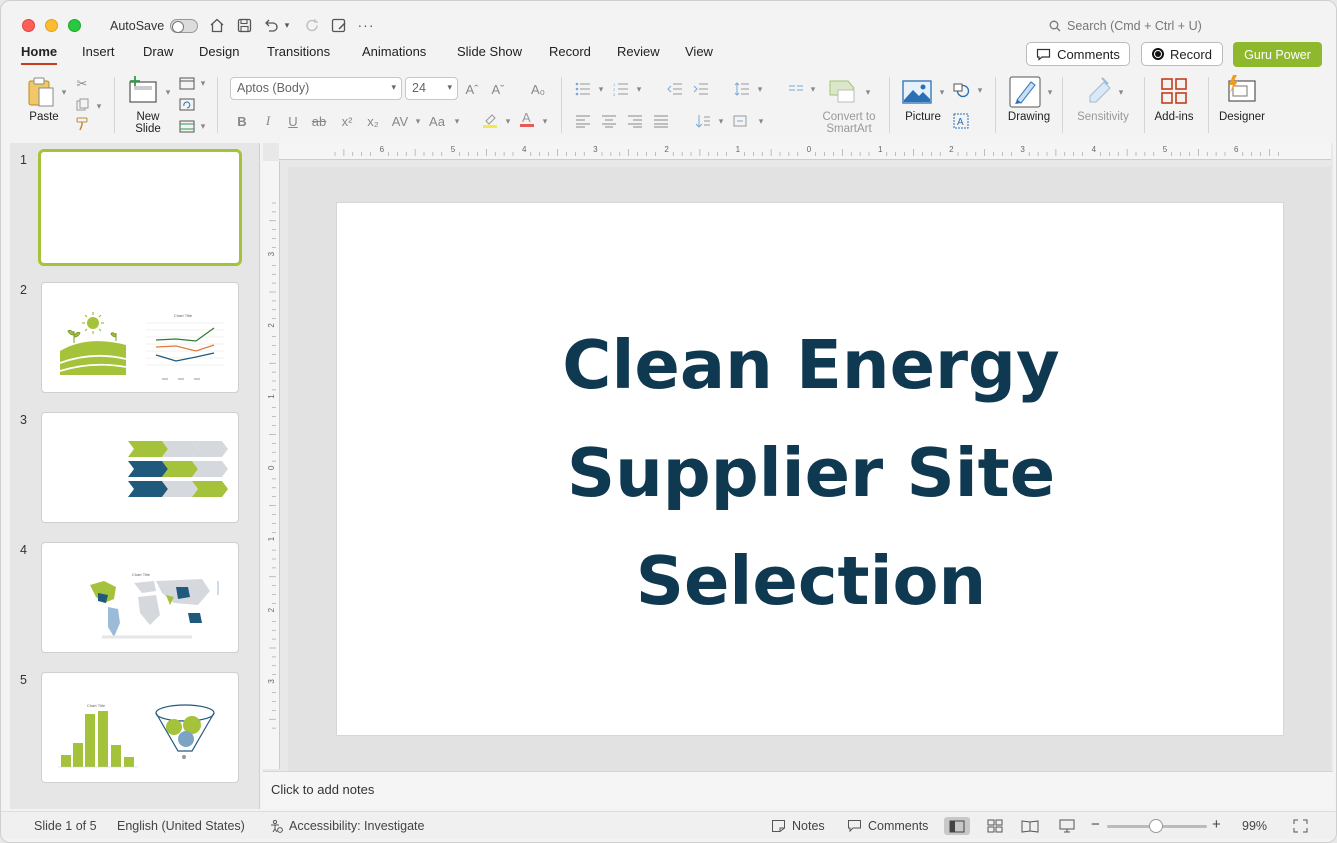  I want to click on maximize-window-button, so click(74, 25).